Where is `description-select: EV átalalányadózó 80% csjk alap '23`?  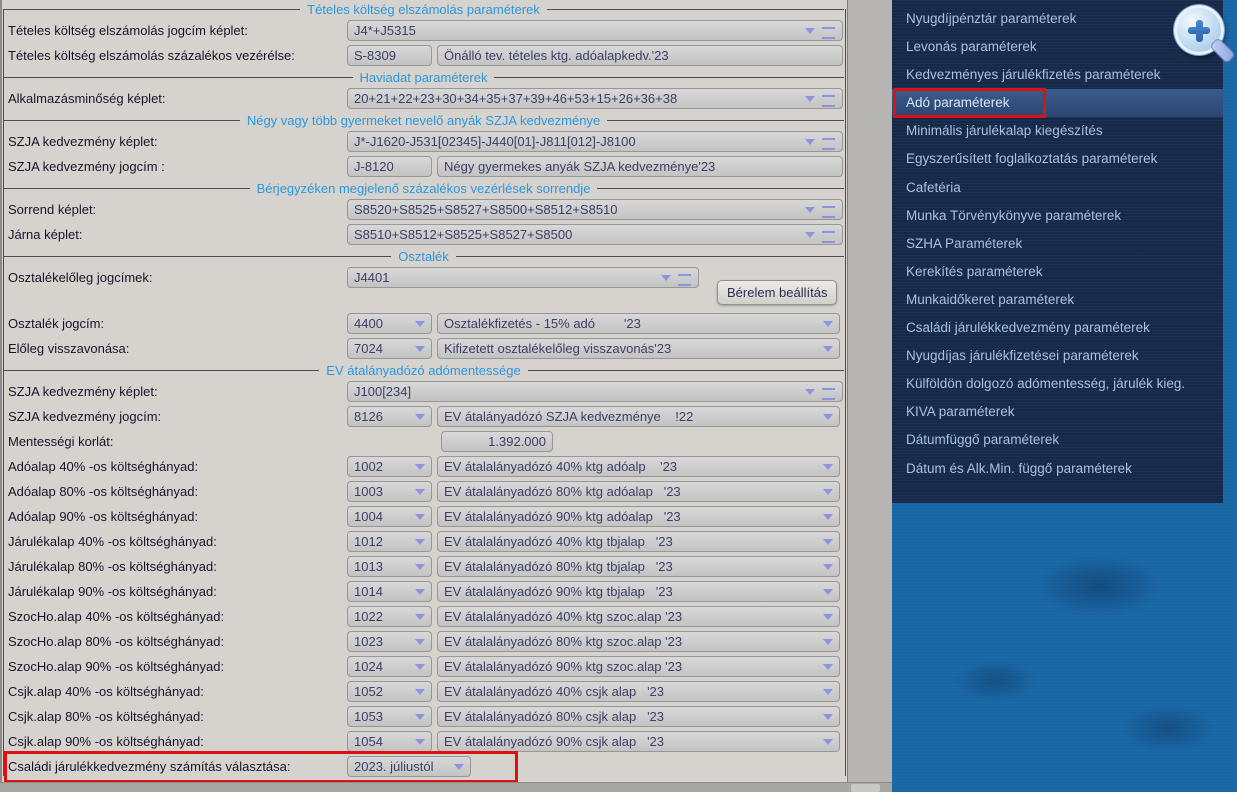
description-select: EV átalalányadózó 80% csjk alap '23 is located at coordinates (638, 716).